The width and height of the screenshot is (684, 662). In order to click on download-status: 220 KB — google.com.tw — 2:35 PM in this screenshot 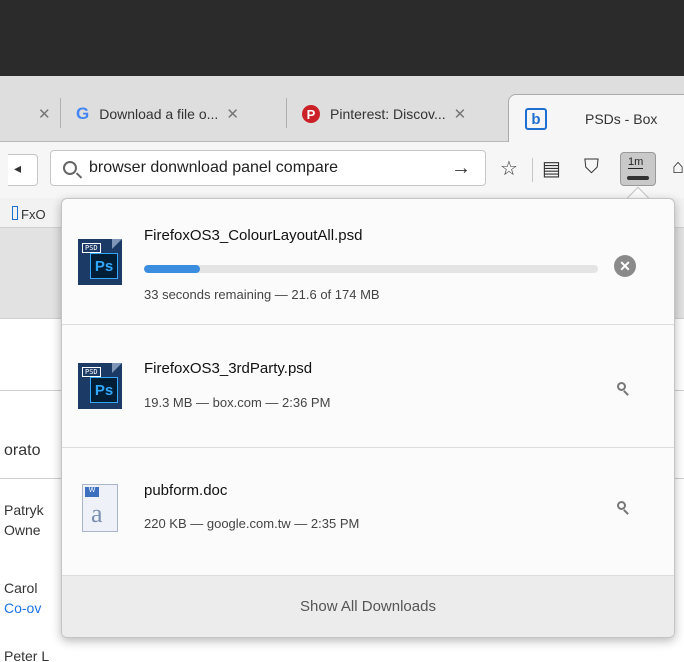, I will do `click(252, 523)`.